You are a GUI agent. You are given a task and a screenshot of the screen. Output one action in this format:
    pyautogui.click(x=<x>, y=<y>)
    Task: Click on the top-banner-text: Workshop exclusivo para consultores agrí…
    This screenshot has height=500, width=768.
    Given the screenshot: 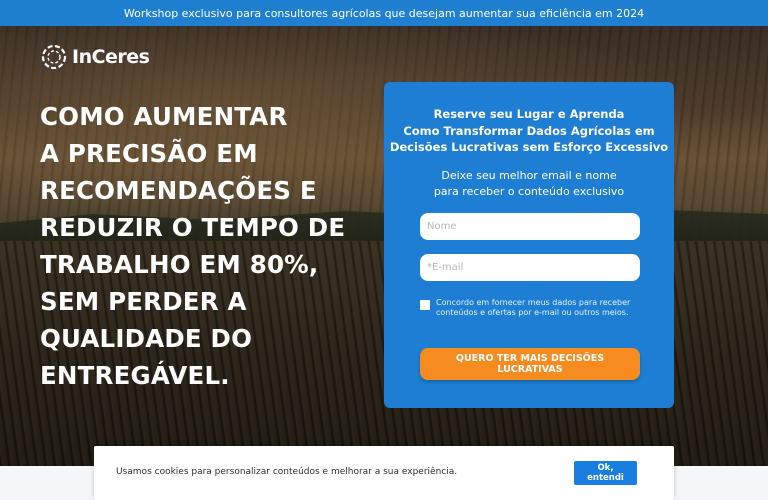 What is the action you would take?
    pyautogui.click(x=384, y=13)
    